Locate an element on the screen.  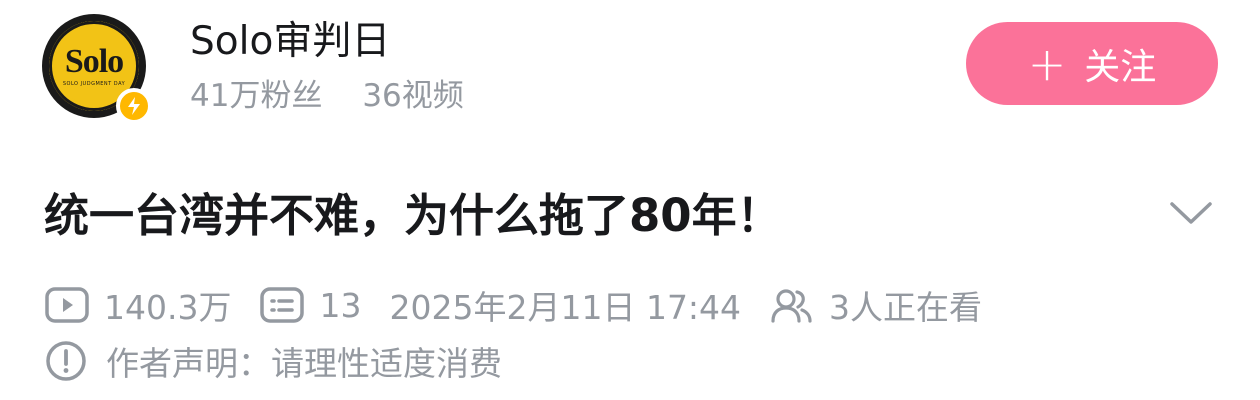
follower-count: 41万粉丝 is located at coordinates (256, 96).